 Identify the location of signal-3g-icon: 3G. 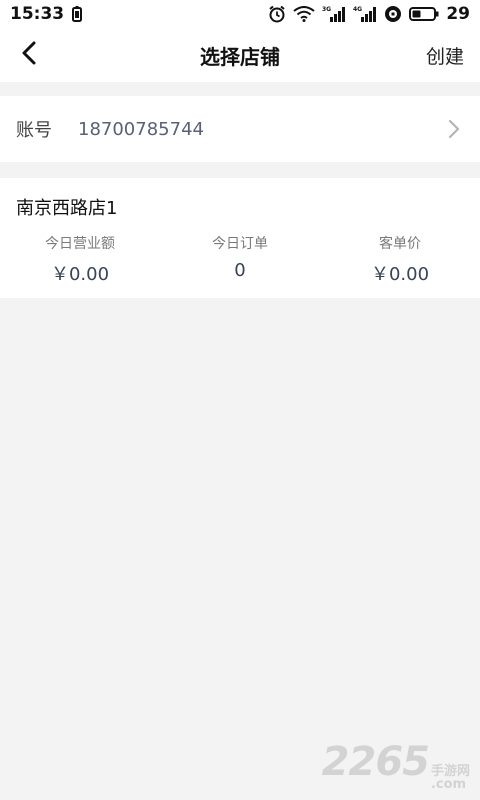
(334, 14).